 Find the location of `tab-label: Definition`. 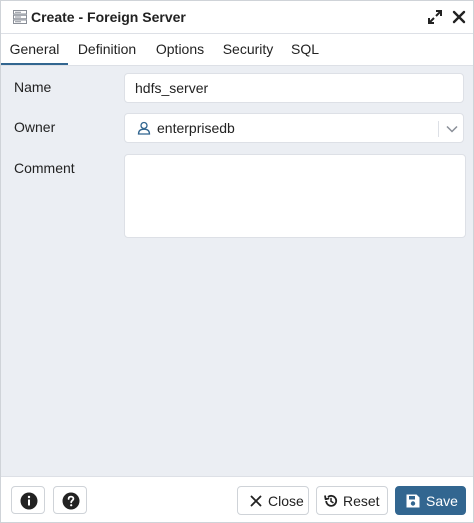

tab-label: Definition is located at coordinates (107, 49).